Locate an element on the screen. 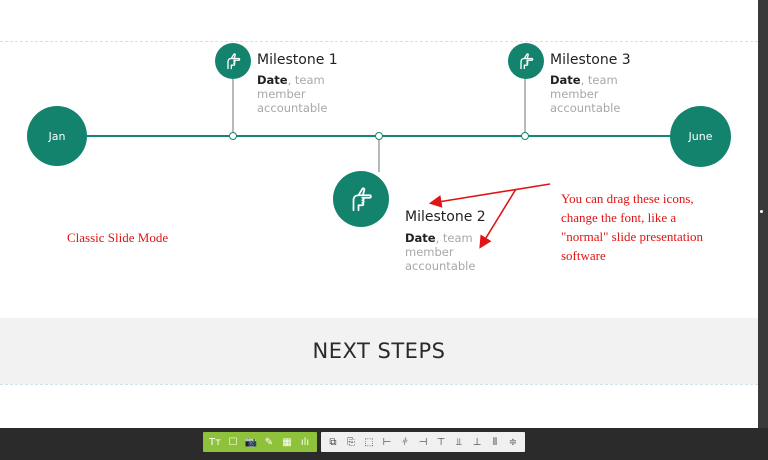 The image size is (768, 460). right-scroll-rail is located at coordinates (763, 214).